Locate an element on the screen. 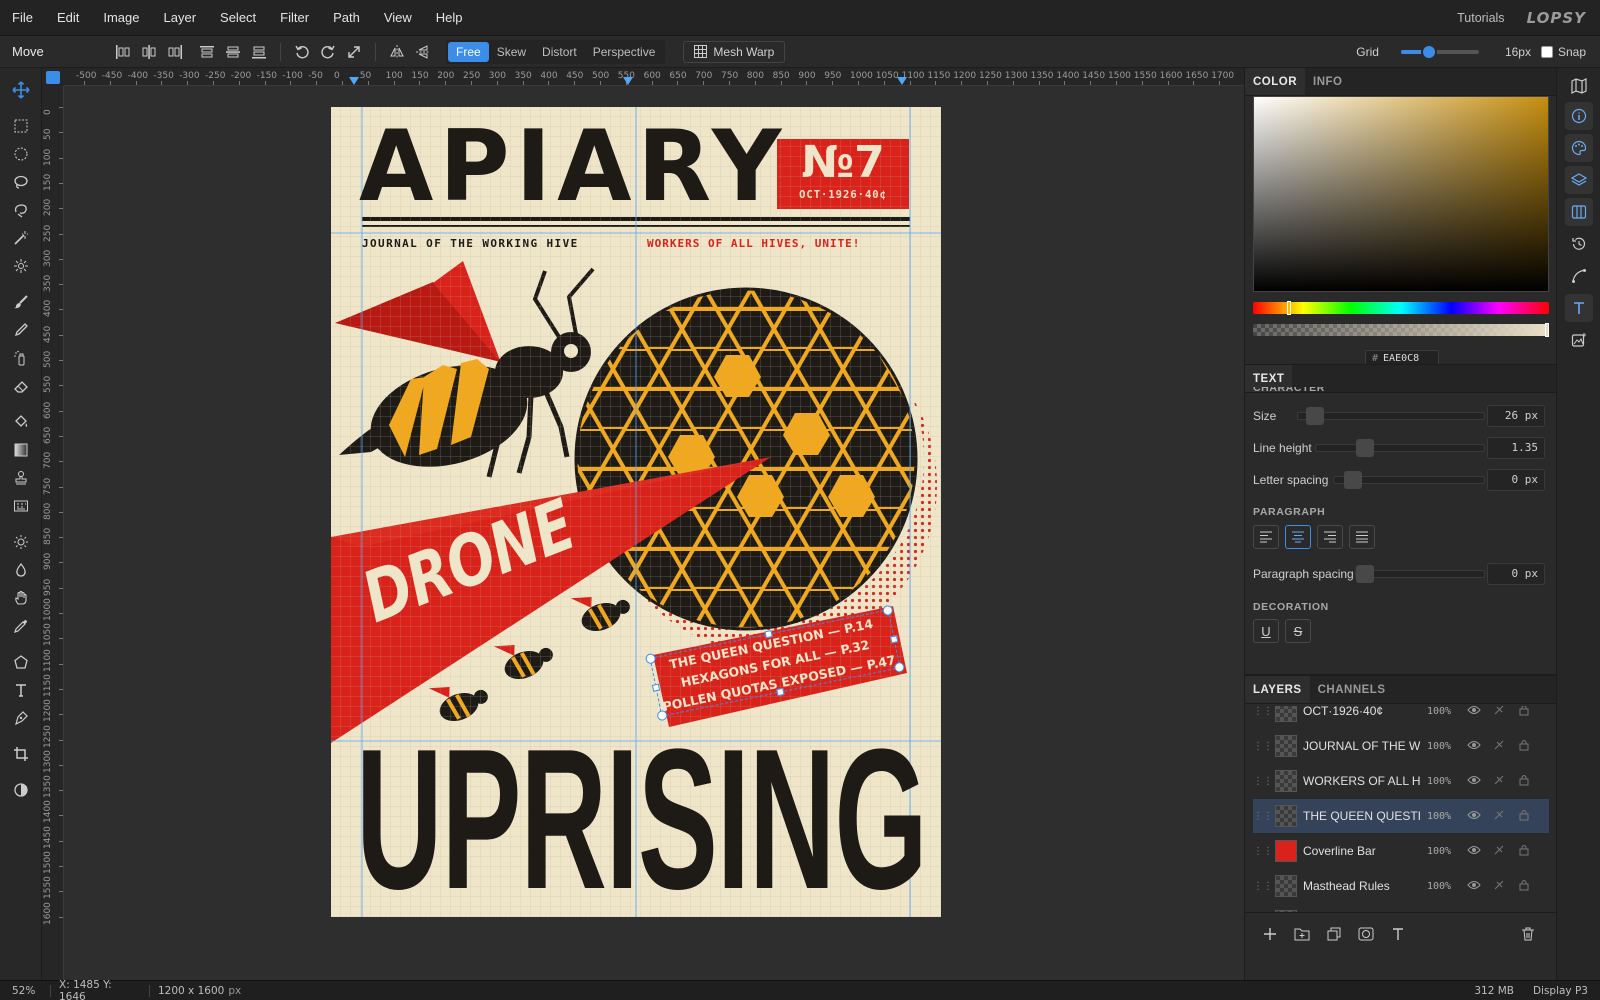 This screenshot has width=1600, height=1000. airbrush-icon is located at coordinates (21, 358).